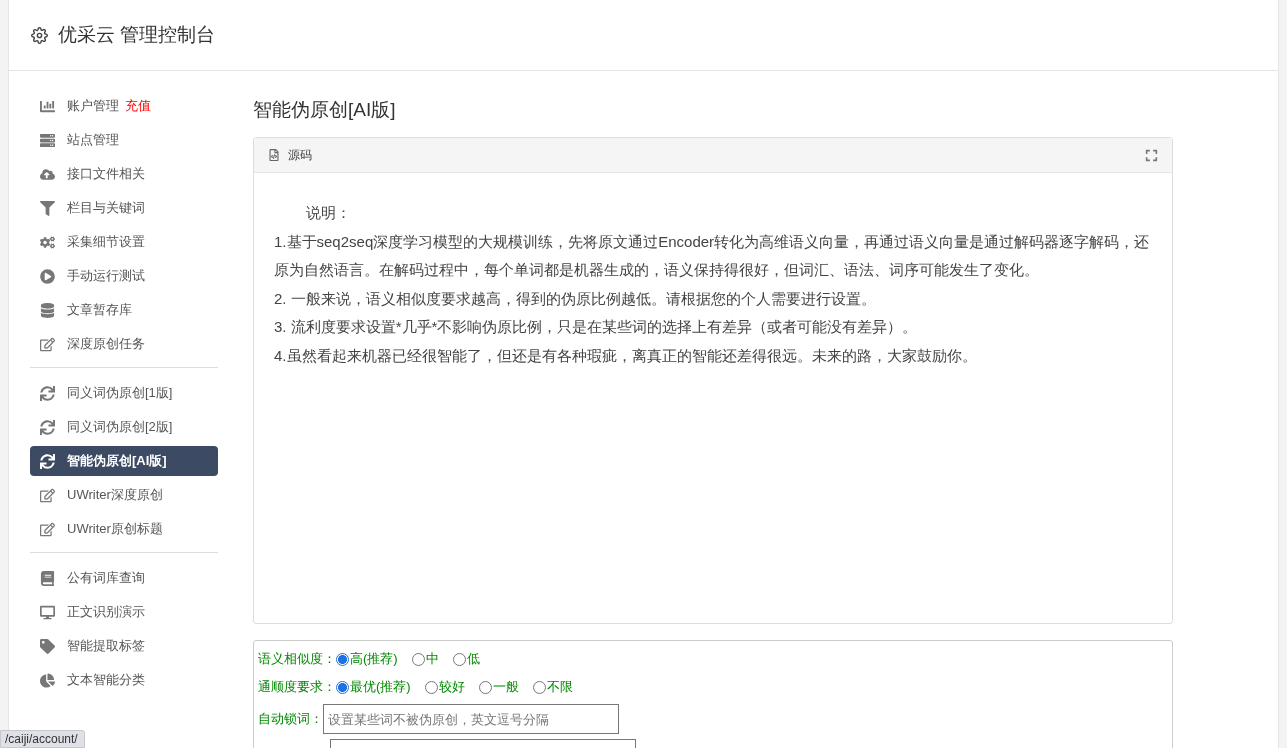  What do you see at coordinates (106, 174) in the screenshot?
I see `item-label: 接口文件相关` at bounding box center [106, 174].